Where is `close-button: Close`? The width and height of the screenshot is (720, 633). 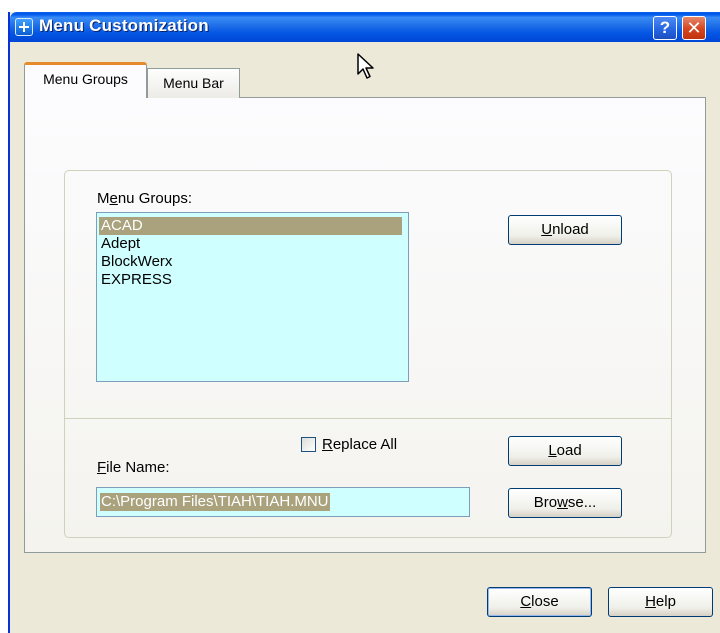
close-button: Close is located at coordinates (539, 602).